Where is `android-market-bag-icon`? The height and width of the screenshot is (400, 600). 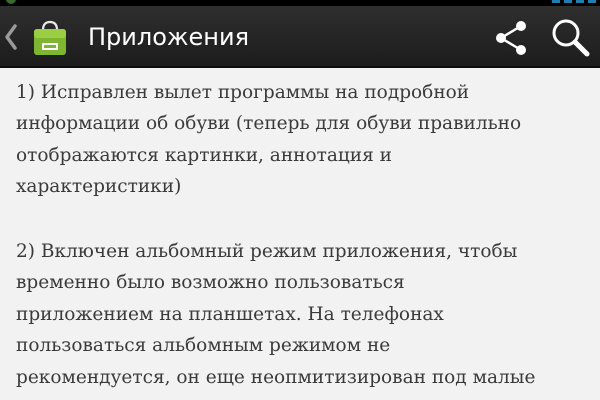
android-market-bag-icon is located at coordinates (50, 37).